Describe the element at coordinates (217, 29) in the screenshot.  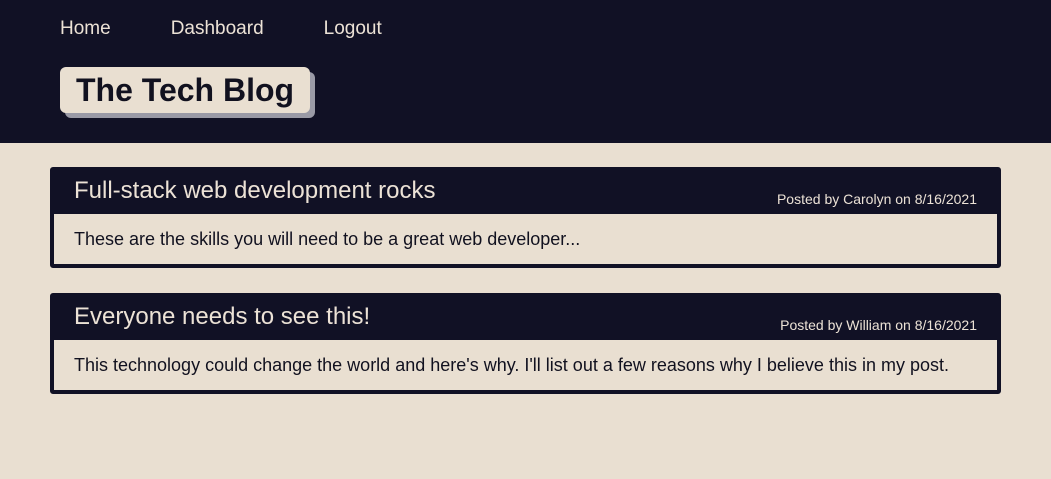
I see `nav-dashboard-link: Dashboard` at that location.